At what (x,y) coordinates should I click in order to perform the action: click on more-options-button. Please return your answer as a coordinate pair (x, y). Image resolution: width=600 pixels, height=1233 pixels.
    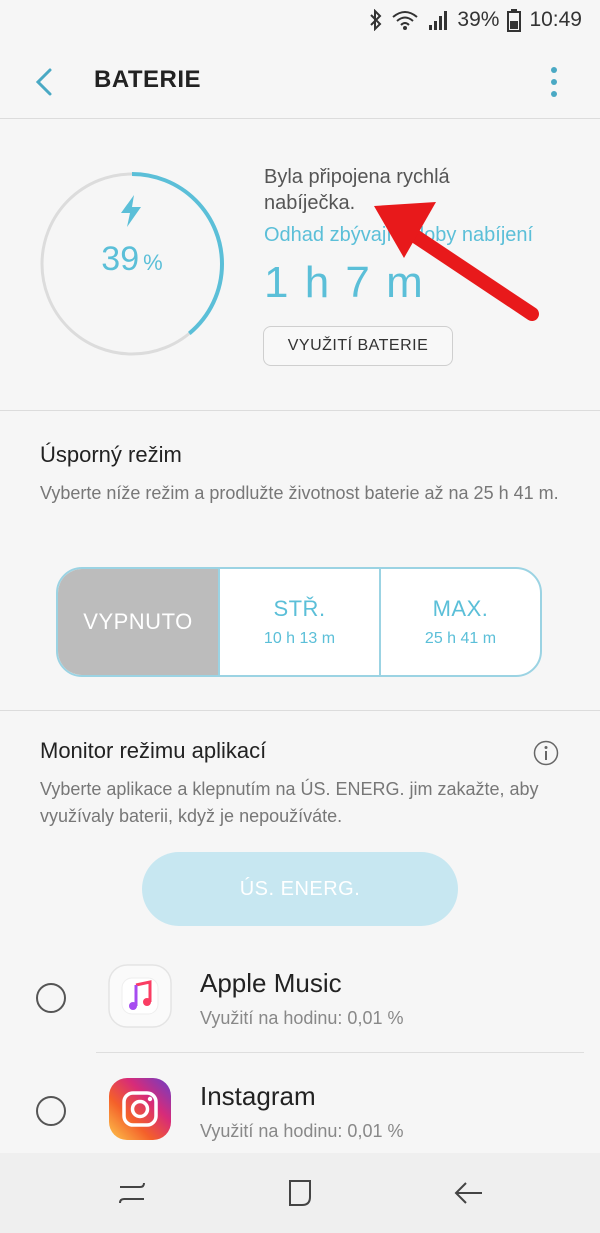
    Looking at the image, I should click on (554, 82).